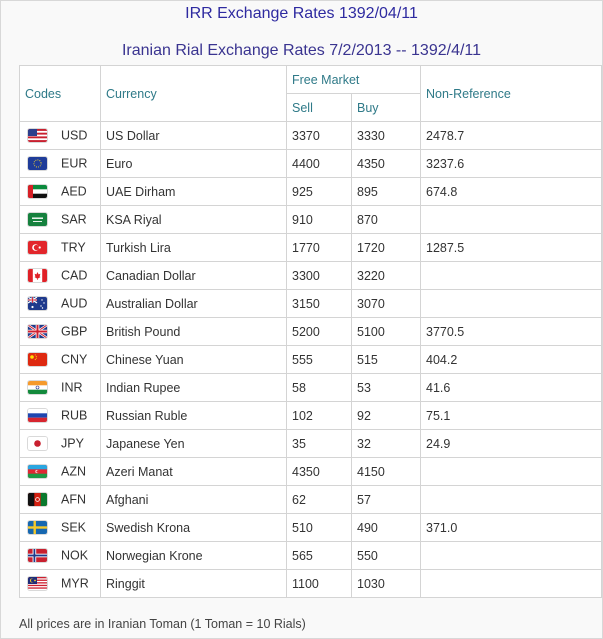 Image resolution: width=603 pixels, height=639 pixels. Describe the element at coordinates (193, 527) in the screenshot. I see `currency-name: Swedish Krona` at that location.